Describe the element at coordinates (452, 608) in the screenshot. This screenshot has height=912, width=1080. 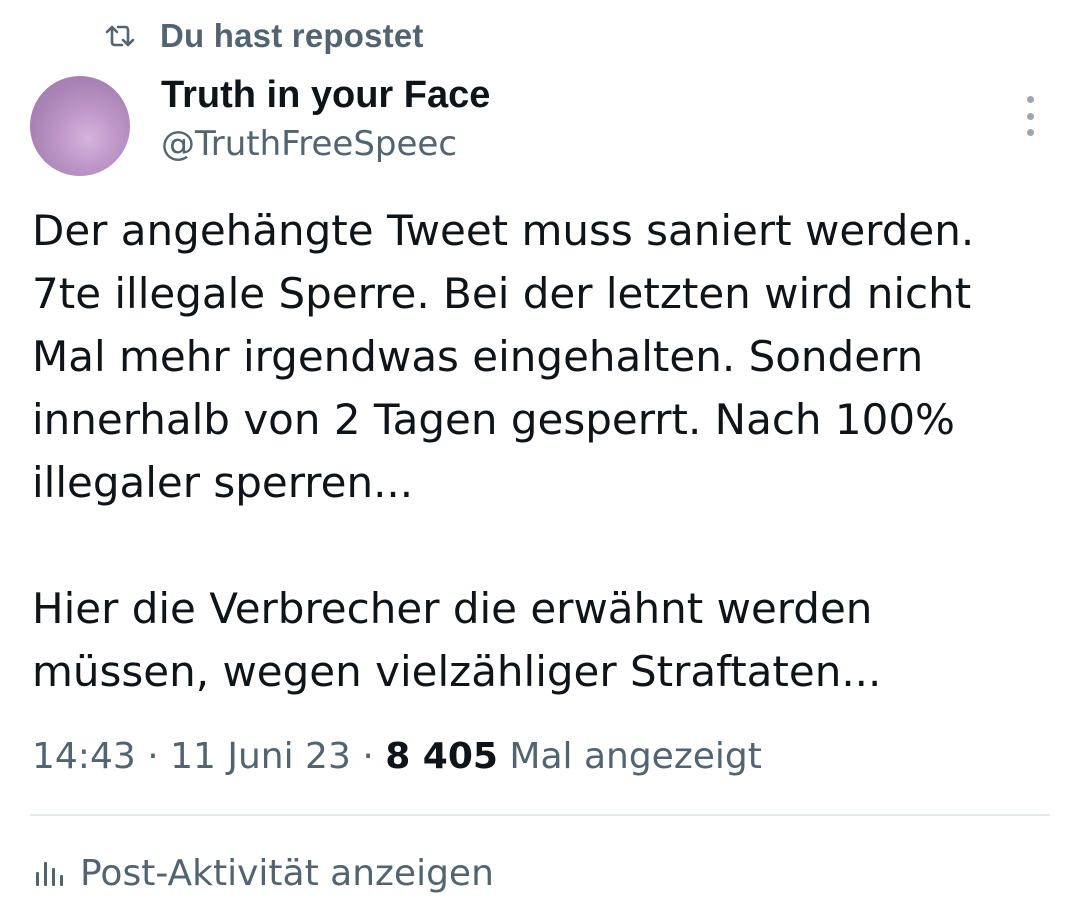
I see `tweet-line: Hier die Verbrecher die erwähnt werden` at that location.